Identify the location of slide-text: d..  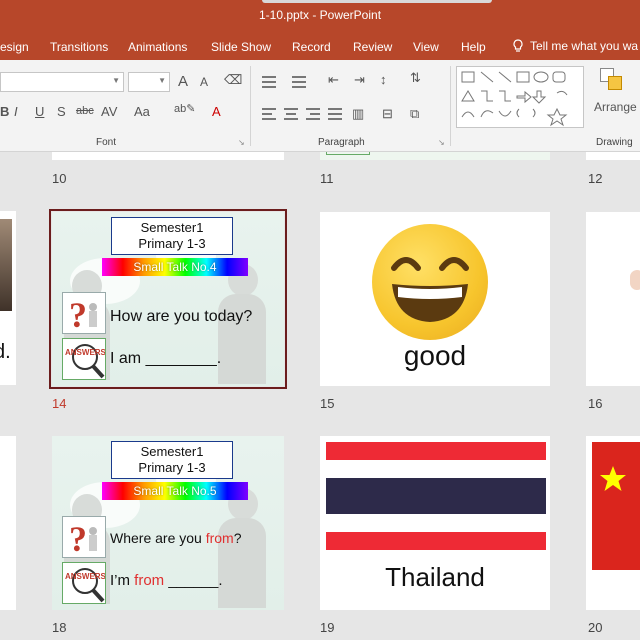
(5, 352).